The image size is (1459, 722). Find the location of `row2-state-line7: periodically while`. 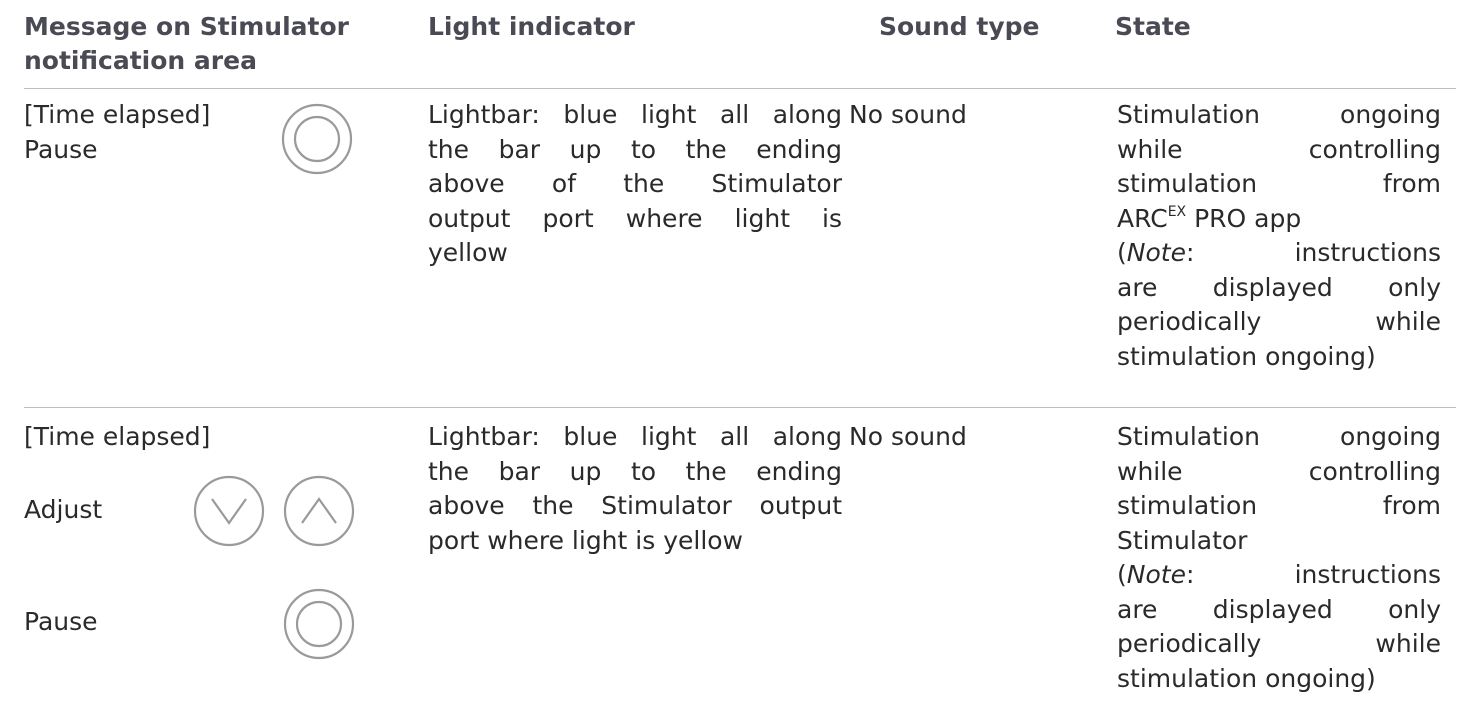

row2-state-line7: periodically while is located at coordinates (1279, 643).